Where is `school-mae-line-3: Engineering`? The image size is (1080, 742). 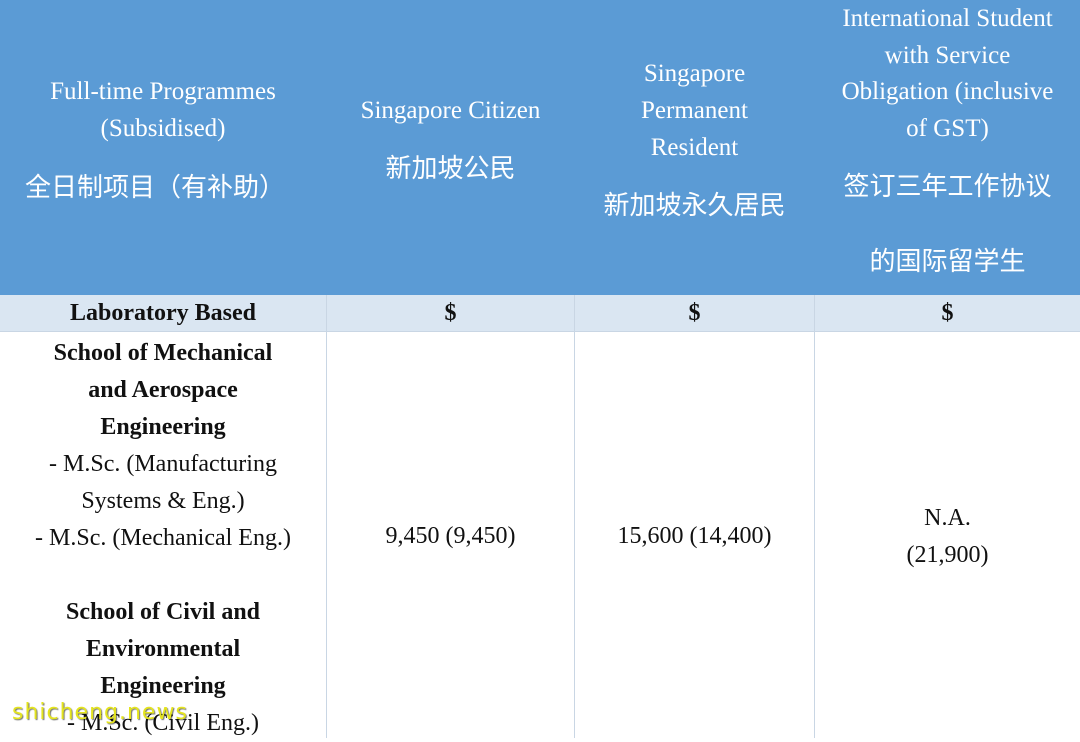 school-mae-line-3: Engineering is located at coordinates (163, 427).